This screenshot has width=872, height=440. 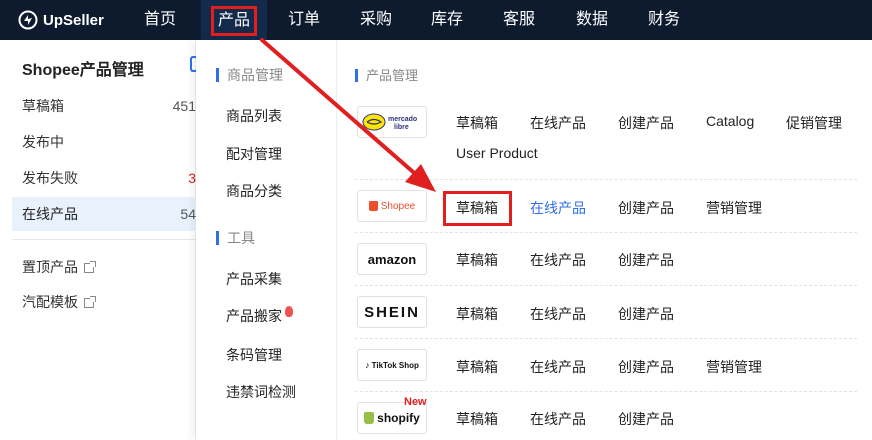 I want to click on shopify-logo-text: shopify, so click(x=398, y=418).